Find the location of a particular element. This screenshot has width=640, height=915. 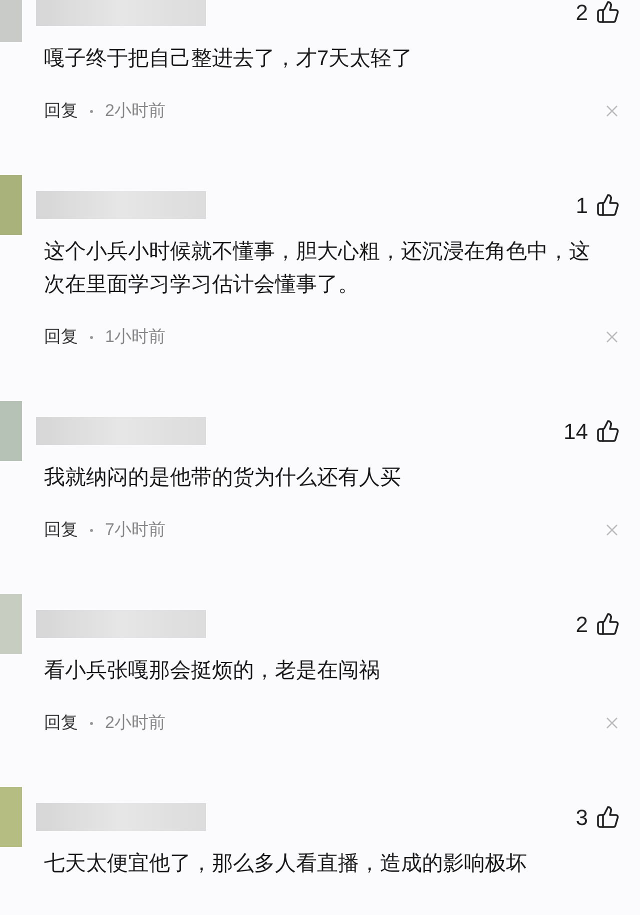

comment-text: 嘎子终于把自己整进去了，才7天太轻了 is located at coordinates (228, 59).